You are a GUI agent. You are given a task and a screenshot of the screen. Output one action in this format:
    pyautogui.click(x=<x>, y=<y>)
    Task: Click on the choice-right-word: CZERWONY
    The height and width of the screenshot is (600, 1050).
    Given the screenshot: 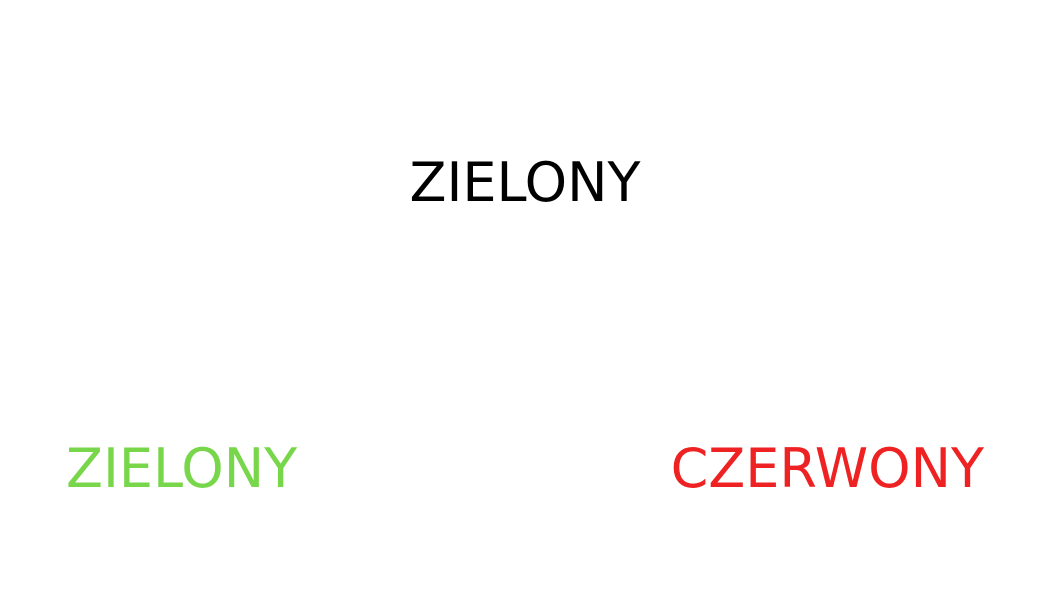 What is the action you would take?
    pyautogui.click(x=827, y=469)
    